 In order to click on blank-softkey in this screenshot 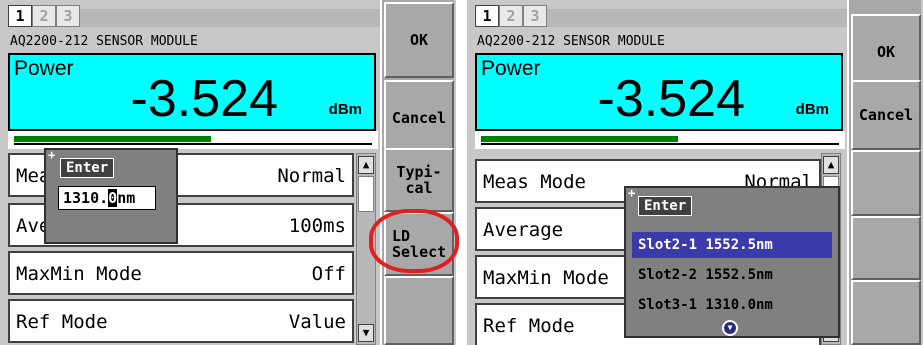, I will do `click(419, 310)`.